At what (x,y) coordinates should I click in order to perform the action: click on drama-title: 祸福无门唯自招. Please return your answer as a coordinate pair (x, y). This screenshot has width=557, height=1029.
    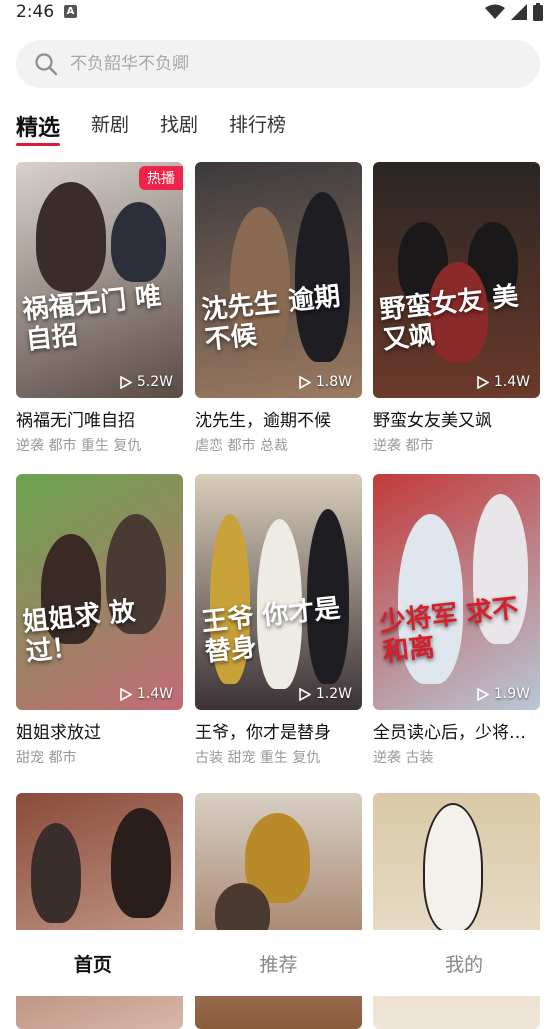
    Looking at the image, I should click on (99, 418).